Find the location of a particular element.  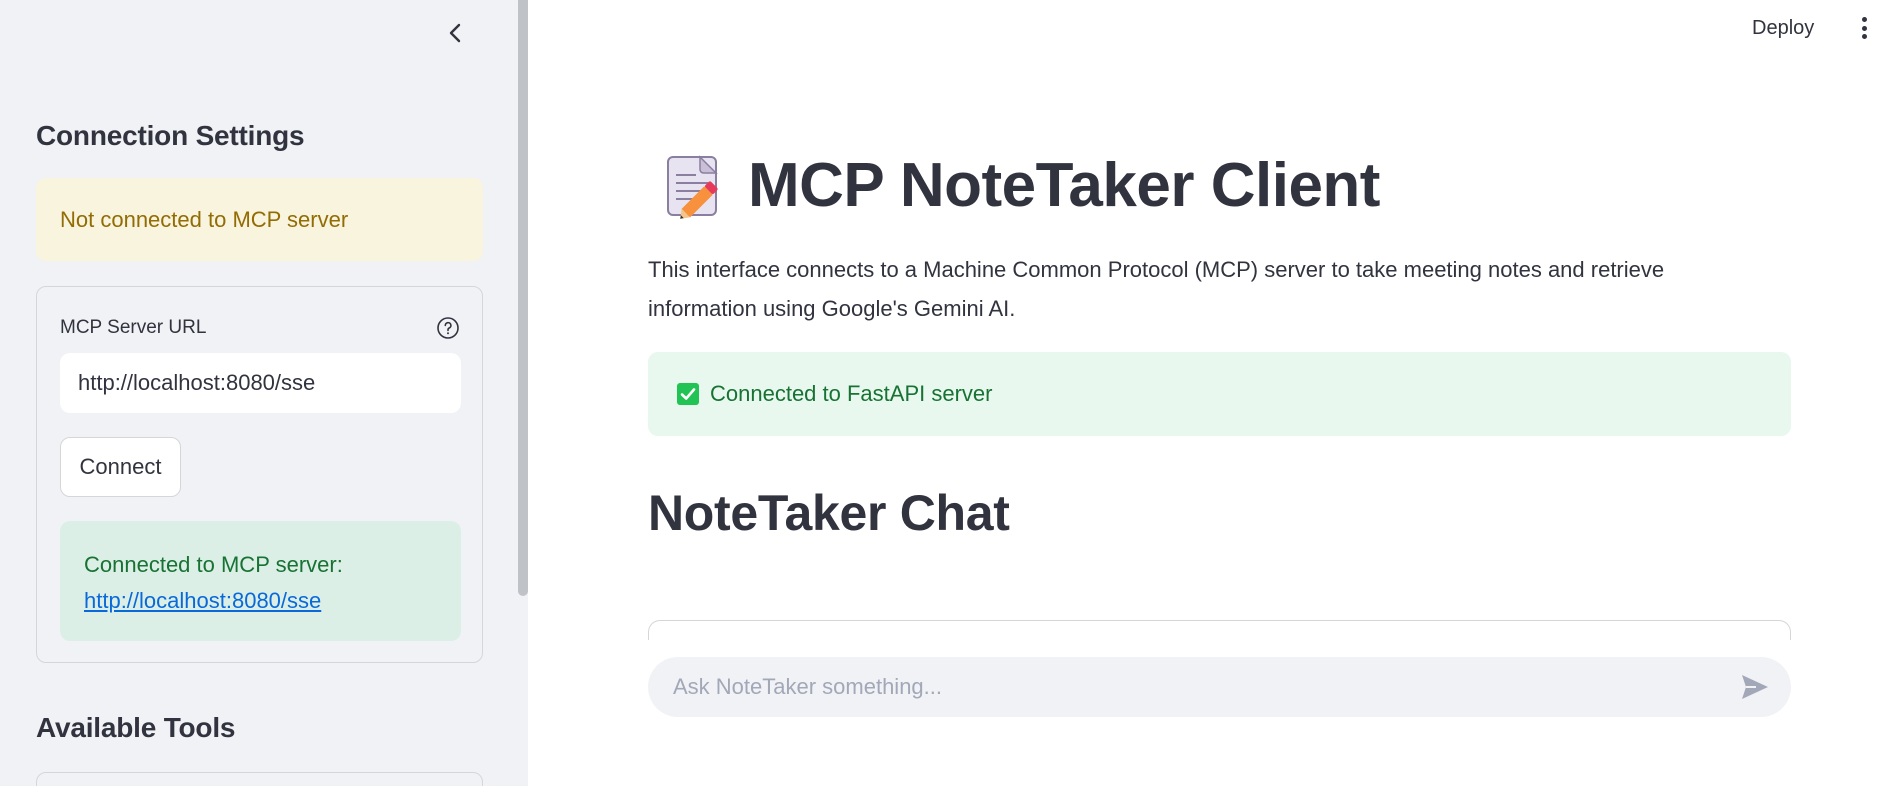

chat-input-bar is located at coordinates (1219, 687).